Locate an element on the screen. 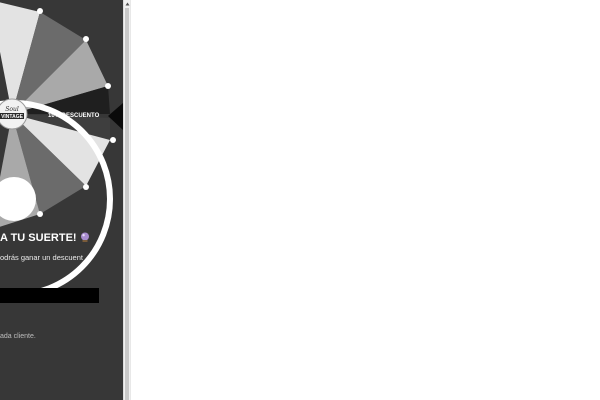 This screenshot has height=400, width=600. vertical-scrollbar is located at coordinates (126, 200).